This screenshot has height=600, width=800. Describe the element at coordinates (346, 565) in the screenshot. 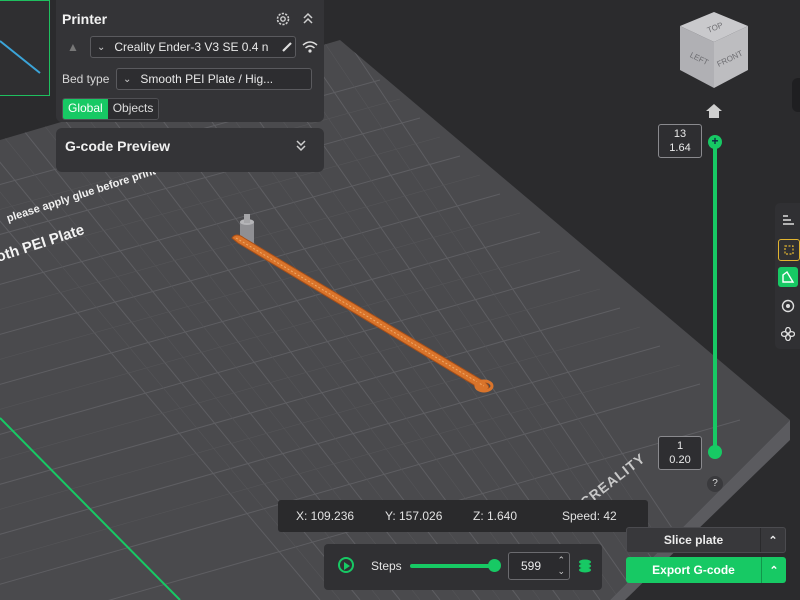

I see `play-icon` at that location.